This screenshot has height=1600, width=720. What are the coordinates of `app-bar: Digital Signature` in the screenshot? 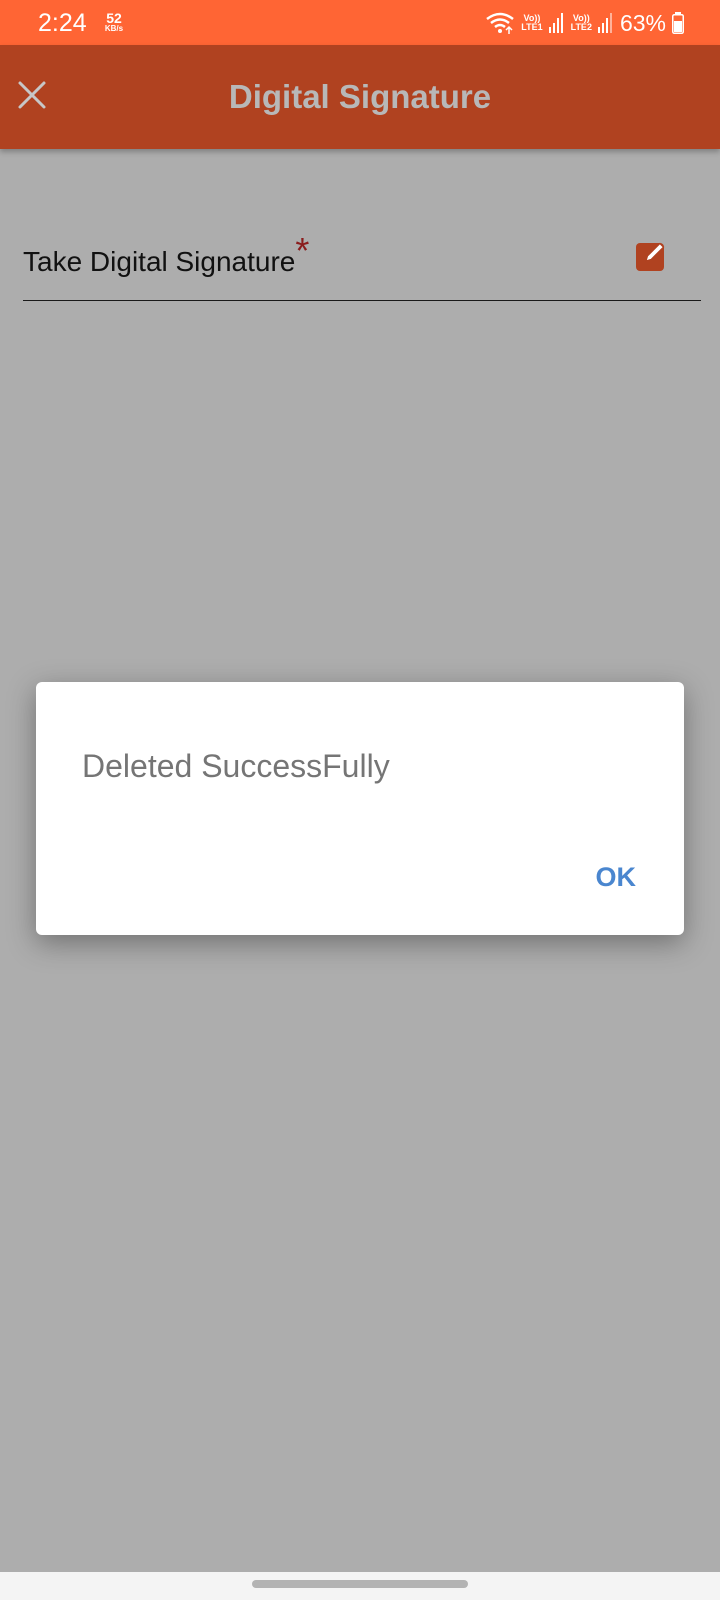 It's located at (360, 97).